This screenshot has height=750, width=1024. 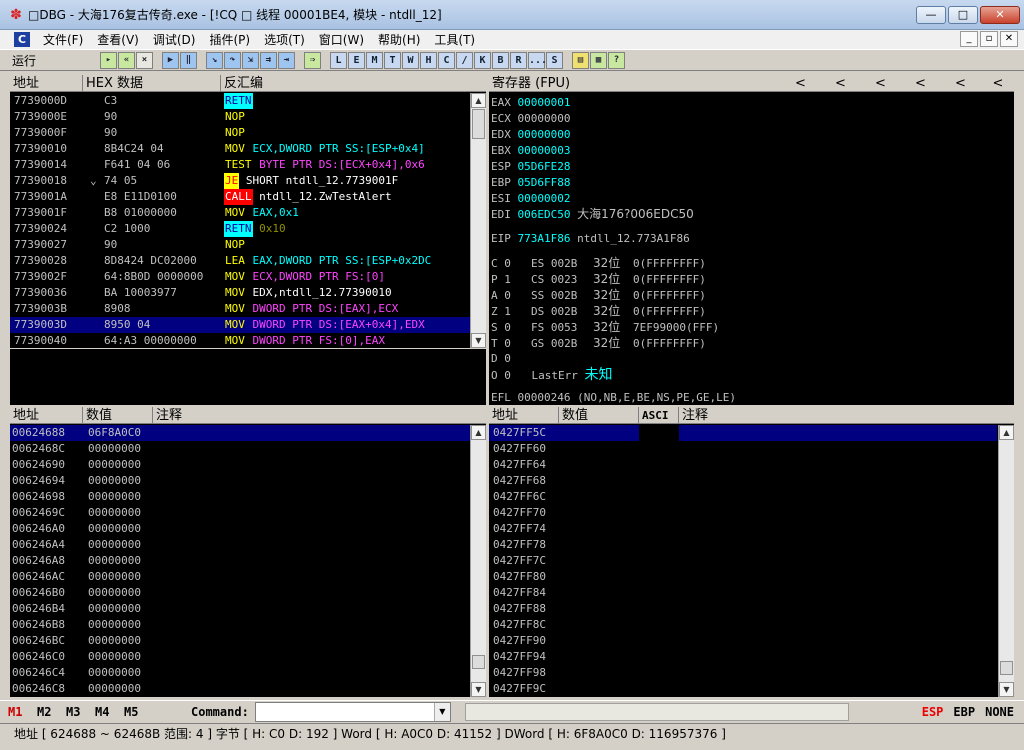 What do you see at coordinates (454, 39) in the screenshot?
I see `menu-tools: 工具(T)` at bounding box center [454, 39].